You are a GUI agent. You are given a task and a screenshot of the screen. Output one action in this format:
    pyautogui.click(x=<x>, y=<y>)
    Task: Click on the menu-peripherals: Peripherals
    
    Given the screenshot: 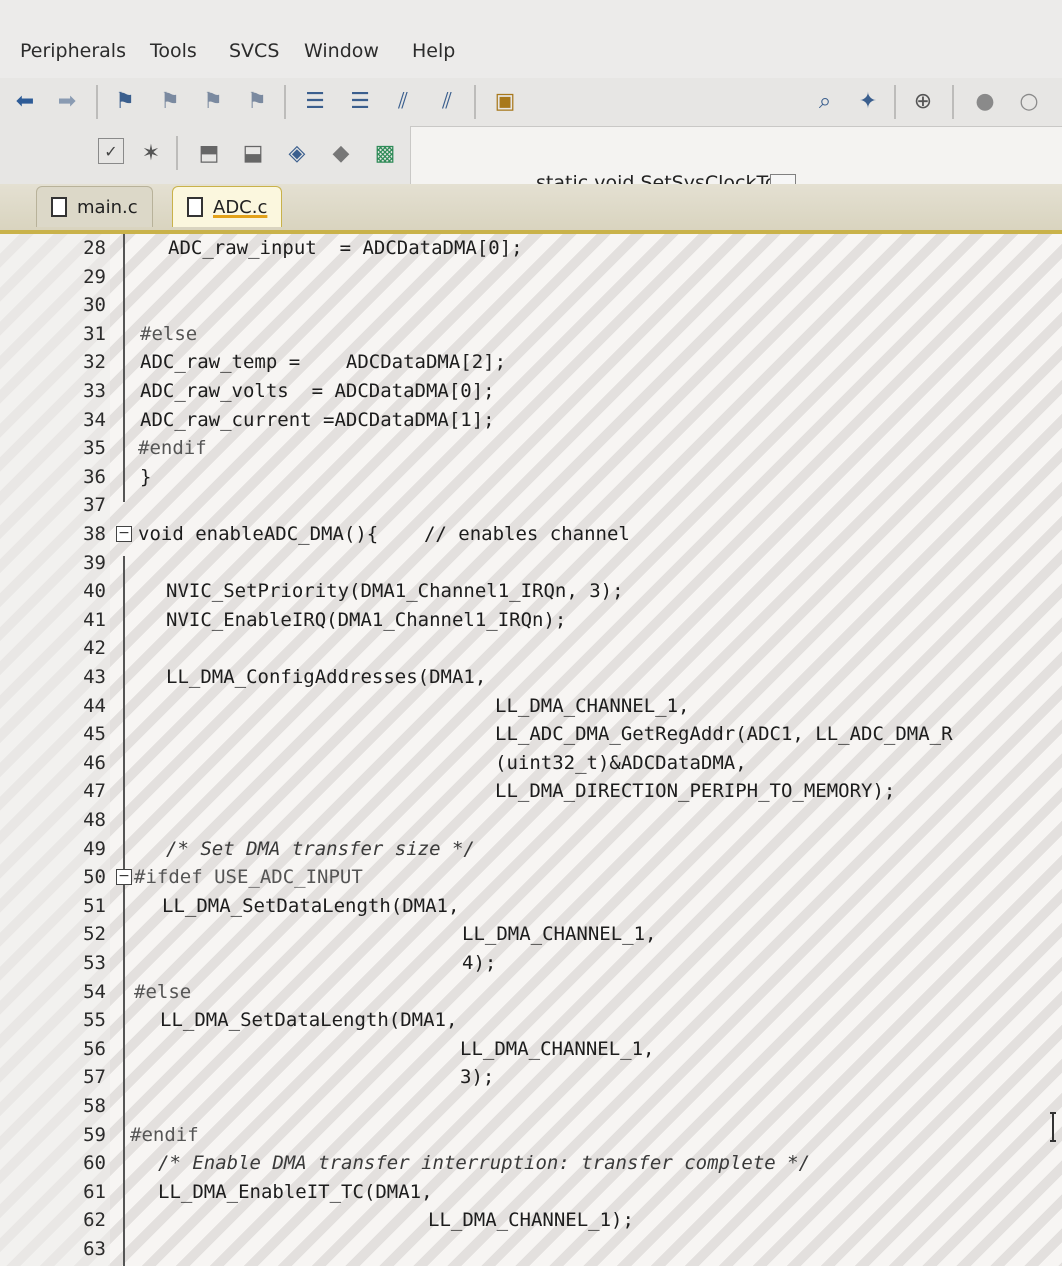 What is the action you would take?
    pyautogui.click(x=73, y=51)
    